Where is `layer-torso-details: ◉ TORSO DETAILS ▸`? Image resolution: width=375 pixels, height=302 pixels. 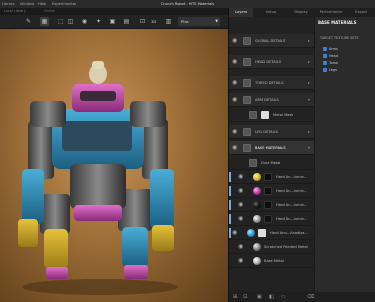 layer-torso-details: ◉ TORSO DETAILS ▸ is located at coordinates (271, 83).